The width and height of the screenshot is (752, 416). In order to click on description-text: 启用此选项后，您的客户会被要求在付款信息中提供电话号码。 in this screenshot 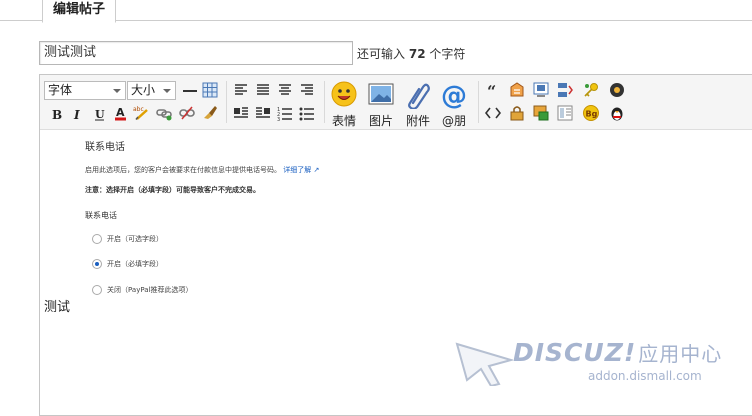, I will do `click(183, 170)`.